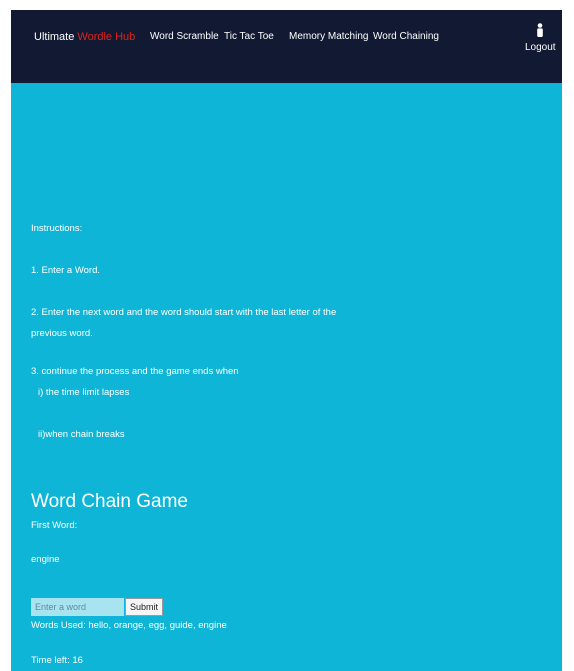 Image resolution: width=574 pixels, height=671 pixels. I want to click on instruction-step-1: 1. Enter a Word., so click(65, 270).